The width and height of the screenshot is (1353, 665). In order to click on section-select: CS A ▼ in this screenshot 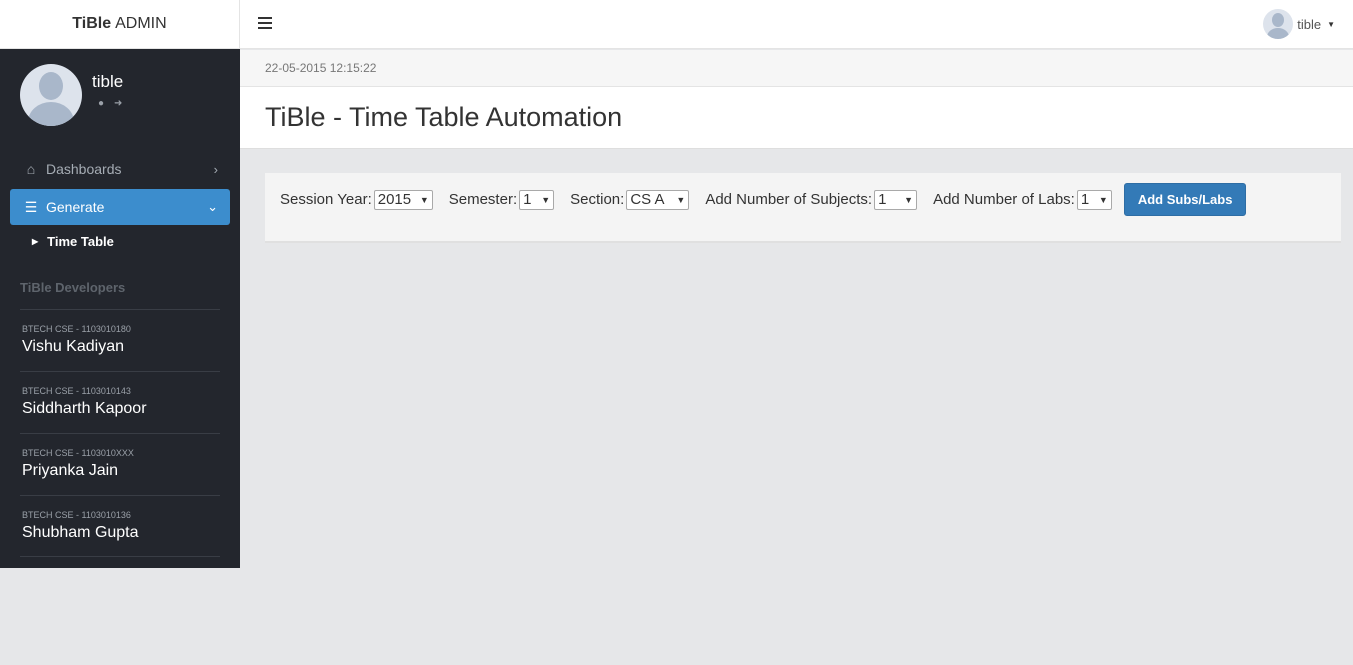, I will do `click(658, 199)`.